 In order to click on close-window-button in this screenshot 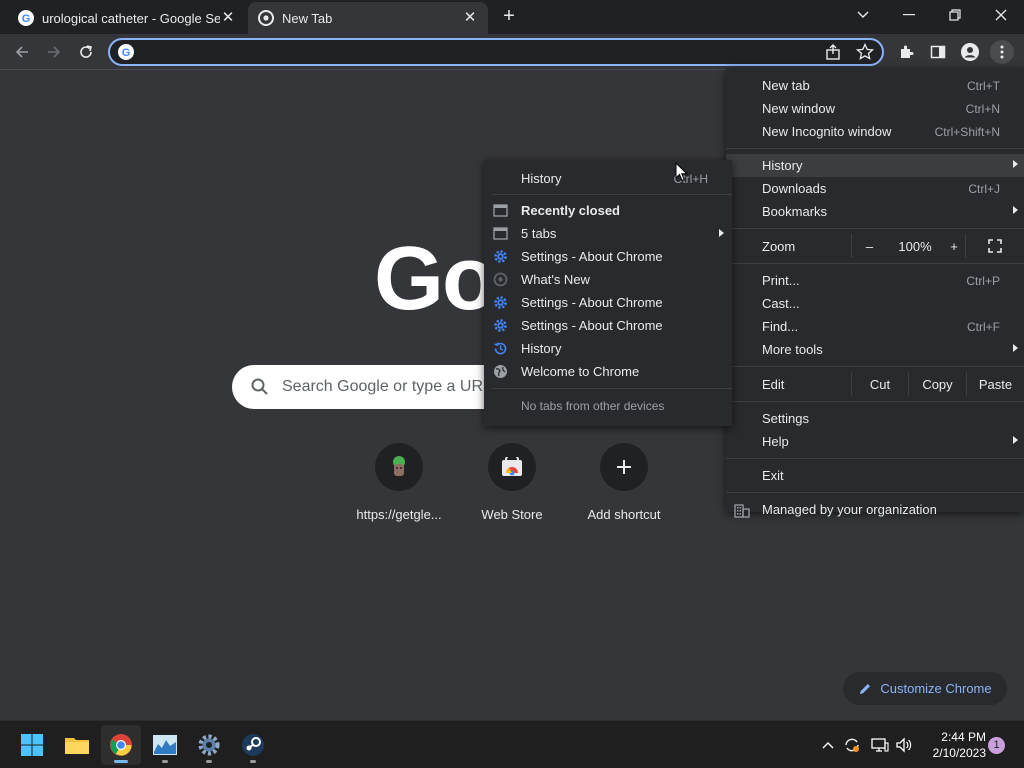, I will do `click(1001, 15)`.